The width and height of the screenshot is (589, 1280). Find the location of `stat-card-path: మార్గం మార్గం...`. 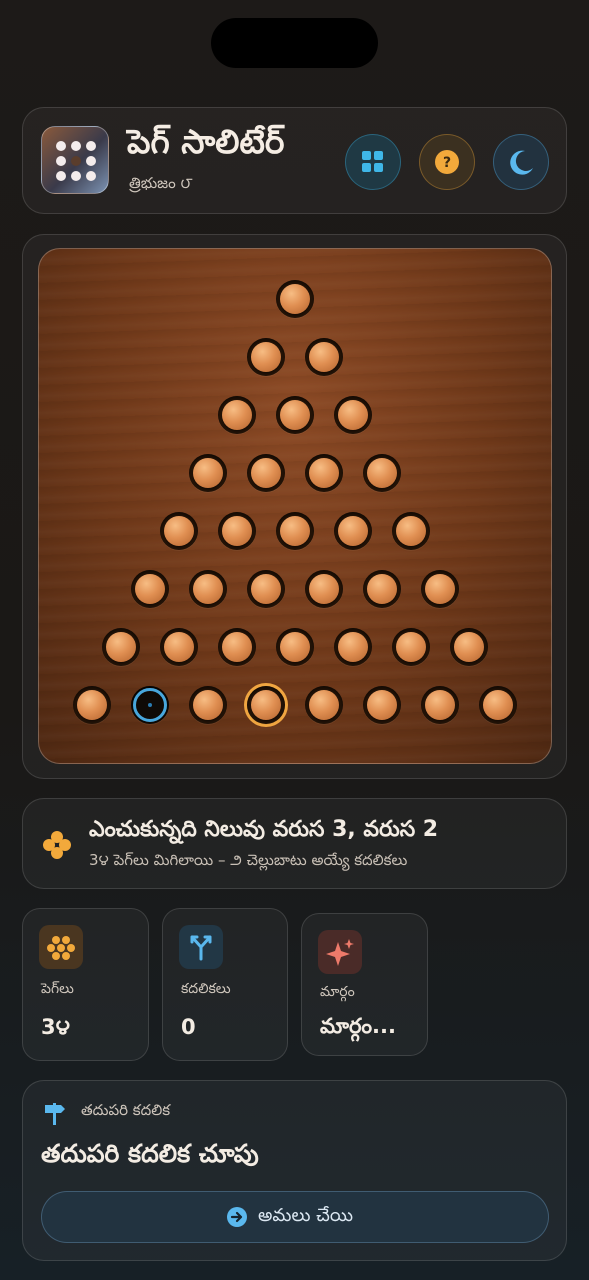

stat-card-path: మార్గం మార్గం... is located at coordinates (364, 984).